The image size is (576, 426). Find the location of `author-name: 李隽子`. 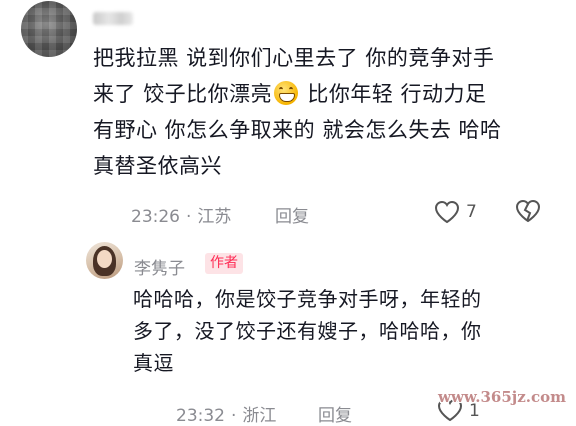

author-name: 李隽子 is located at coordinates (159, 266).